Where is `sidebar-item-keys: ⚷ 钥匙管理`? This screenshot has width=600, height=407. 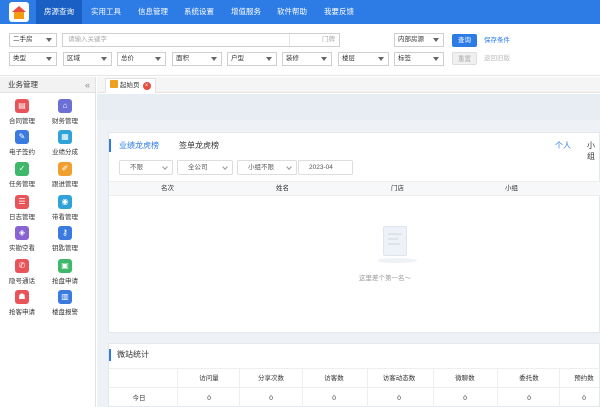
sidebar-item-keys: ⚷ 钥匙管理 is located at coordinates (65, 240).